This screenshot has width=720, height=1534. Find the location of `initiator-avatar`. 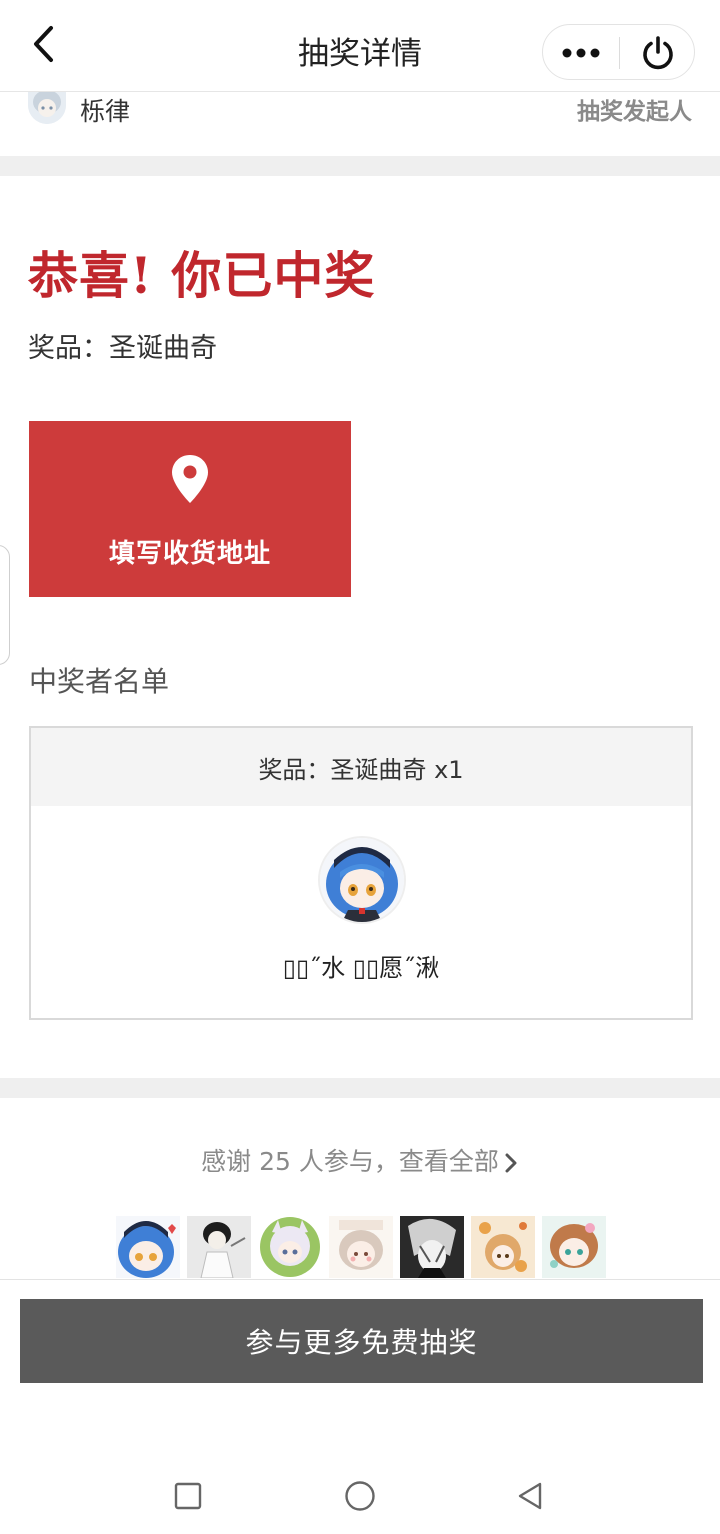

initiator-avatar is located at coordinates (47, 108).